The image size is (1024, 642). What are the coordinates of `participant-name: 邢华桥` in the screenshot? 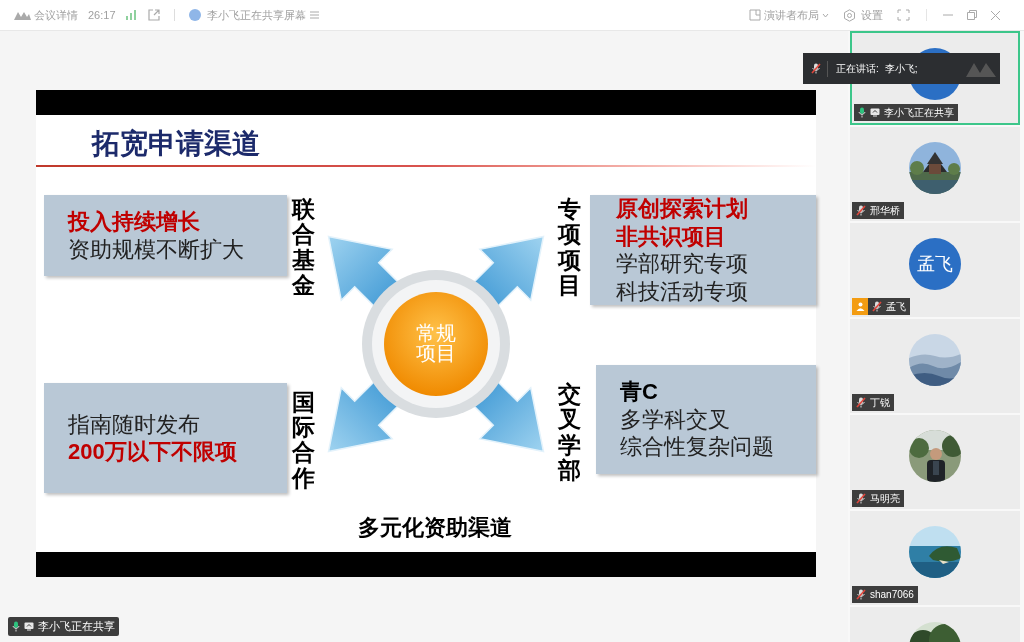 It's located at (885, 211).